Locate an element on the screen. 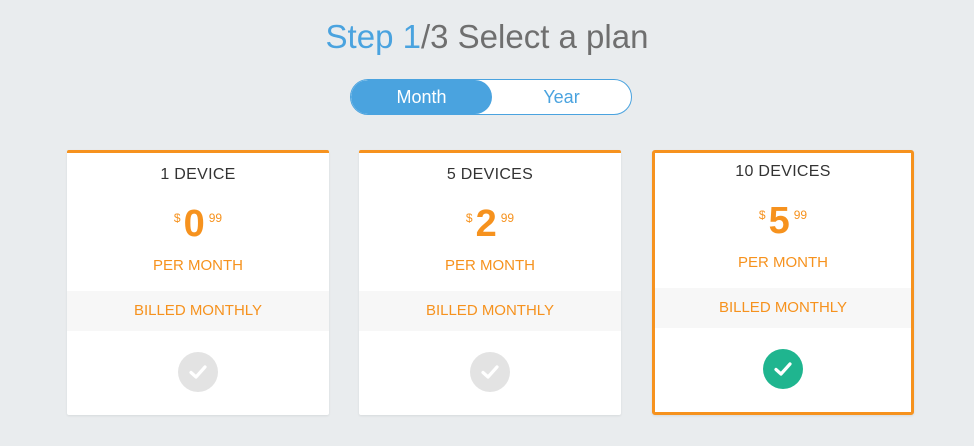  billing-period-toggle: Month Year is located at coordinates (491, 97).